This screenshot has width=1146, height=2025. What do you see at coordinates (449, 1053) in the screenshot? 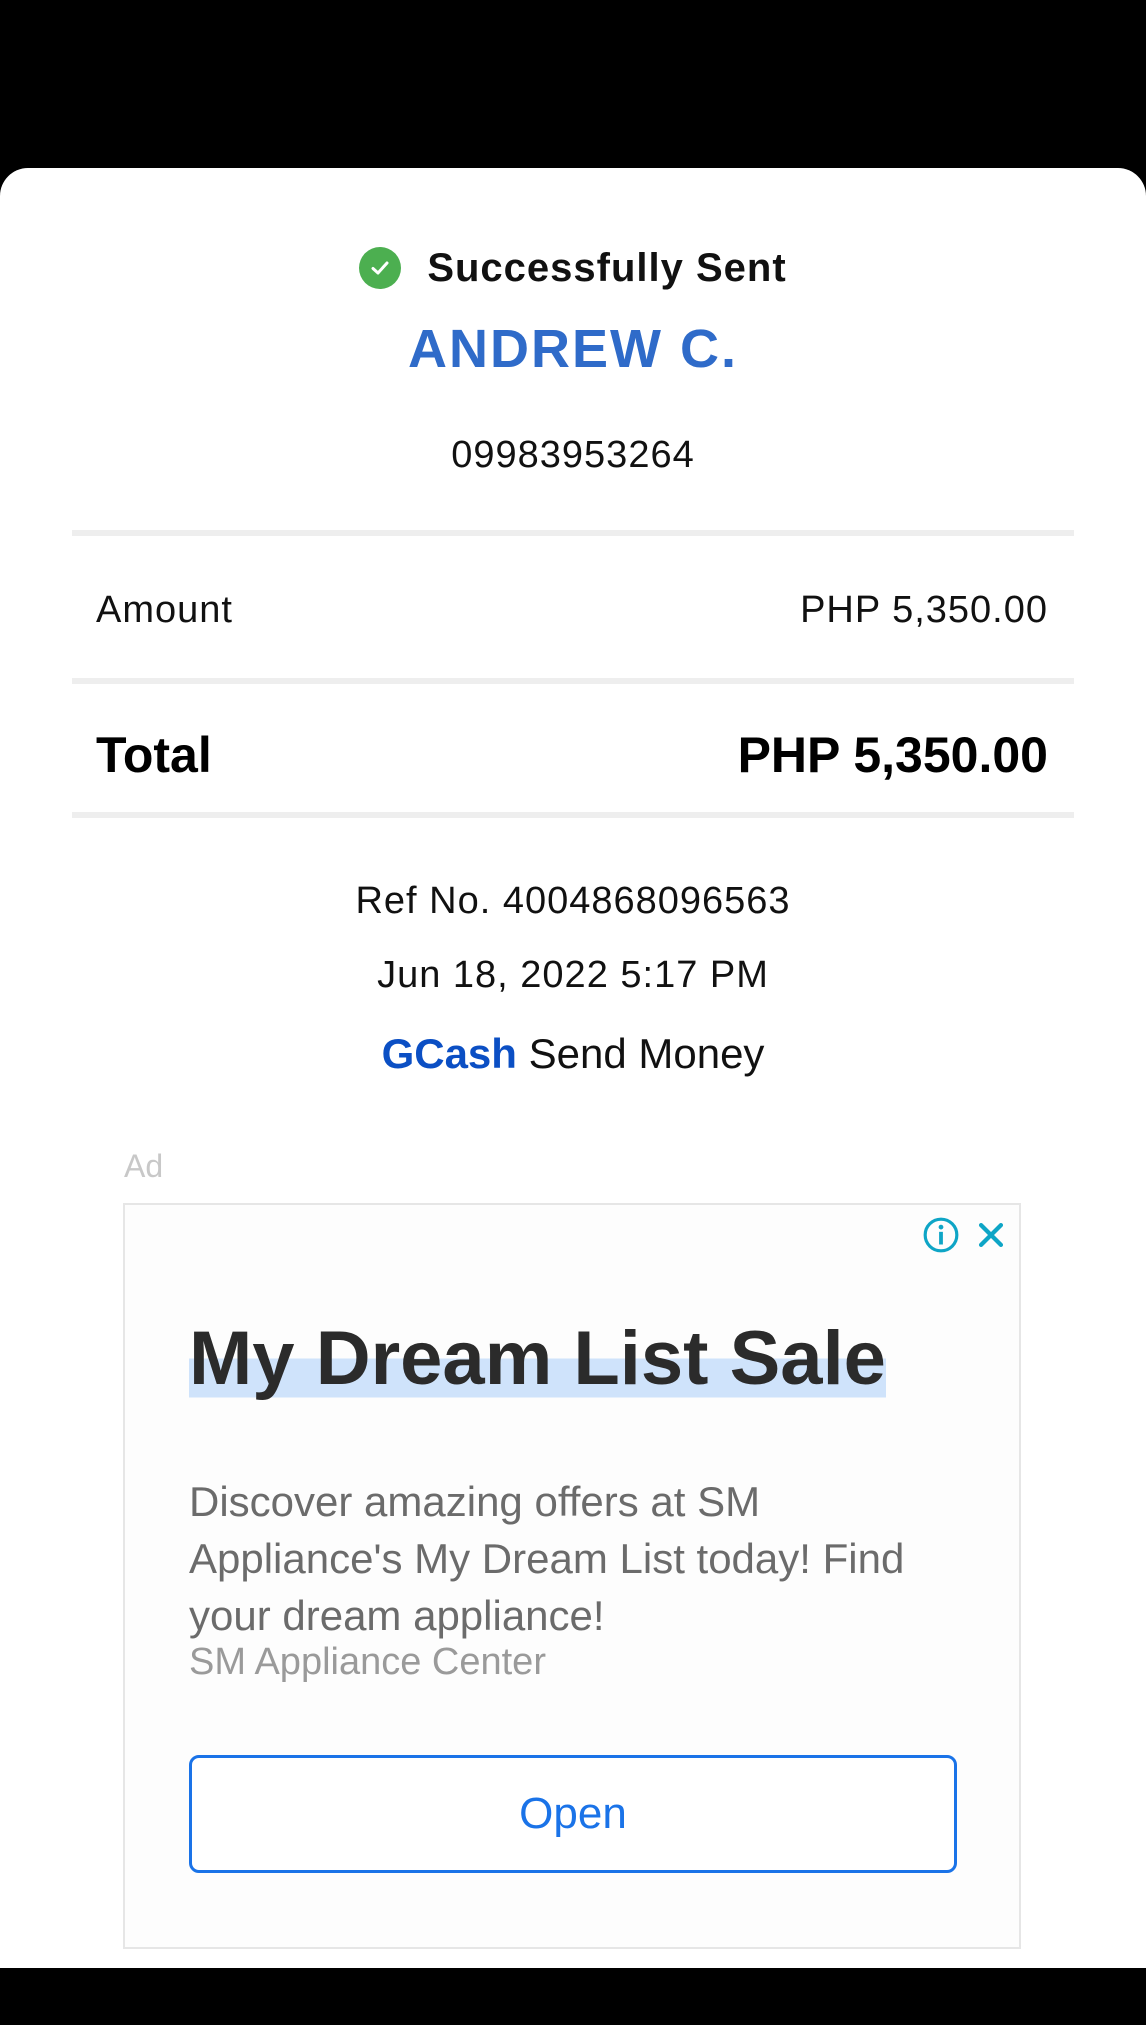
I see `gcash-brand: GCash` at bounding box center [449, 1053].